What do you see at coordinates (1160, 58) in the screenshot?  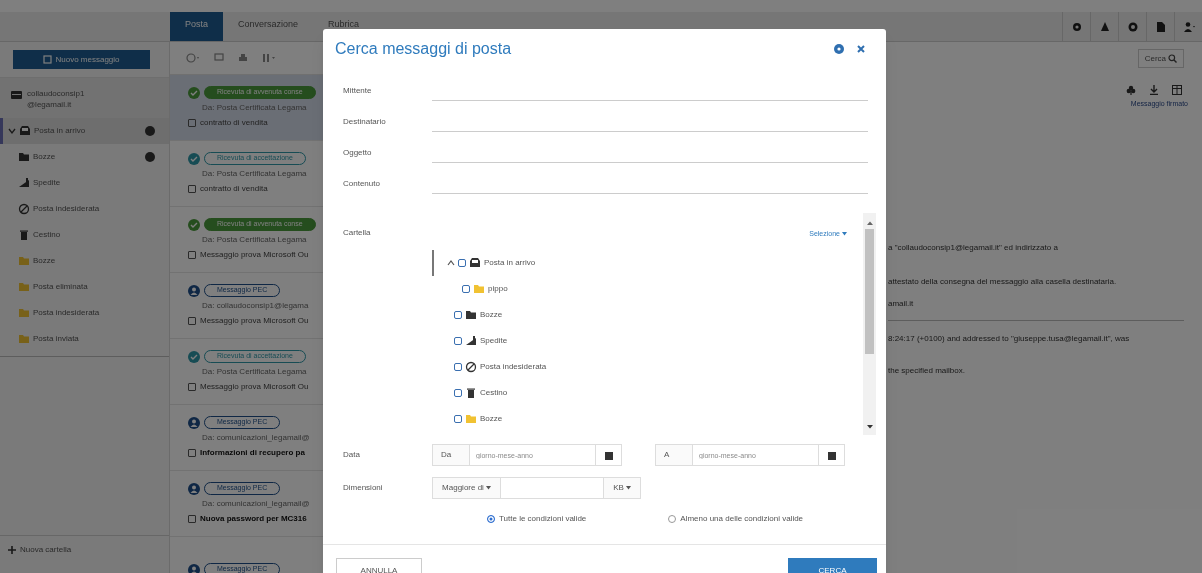 I see `search-button: Cerca` at bounding box center [1160, 58].